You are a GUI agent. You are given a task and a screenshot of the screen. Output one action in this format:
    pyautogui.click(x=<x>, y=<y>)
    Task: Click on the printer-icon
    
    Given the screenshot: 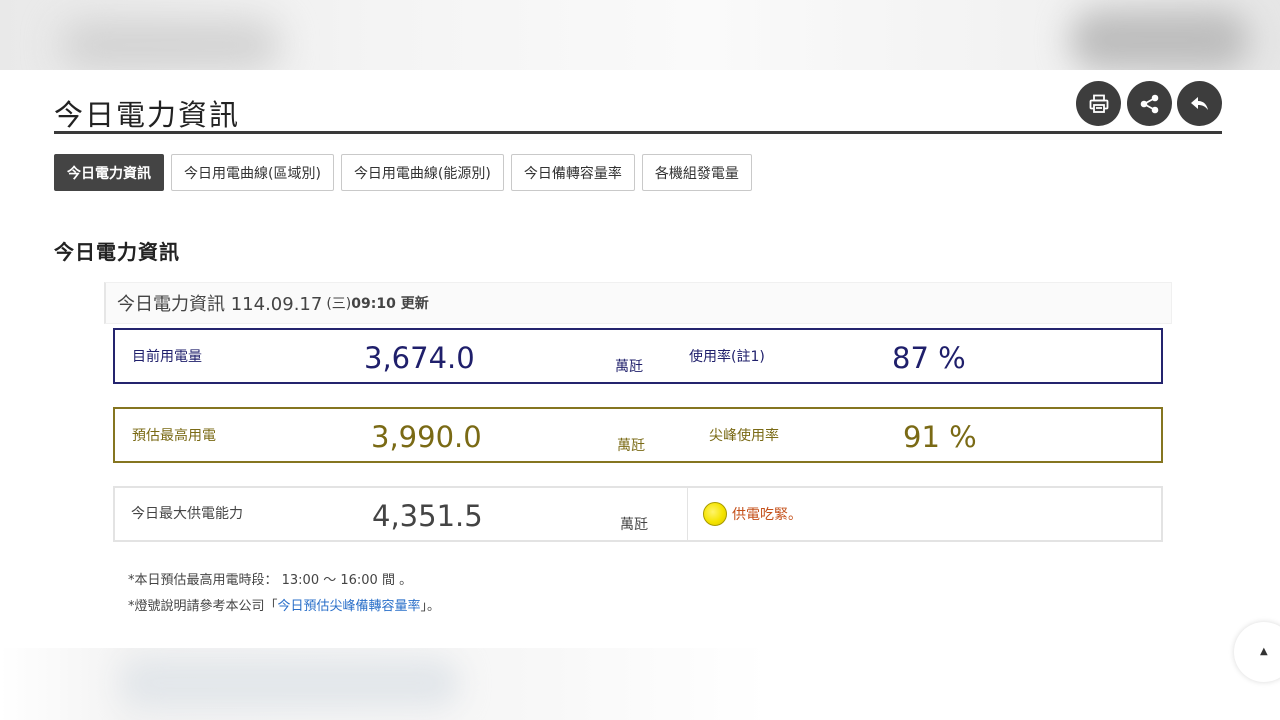 What is the action you would take?
    pyautogui.click(x=1098, y=103)
    